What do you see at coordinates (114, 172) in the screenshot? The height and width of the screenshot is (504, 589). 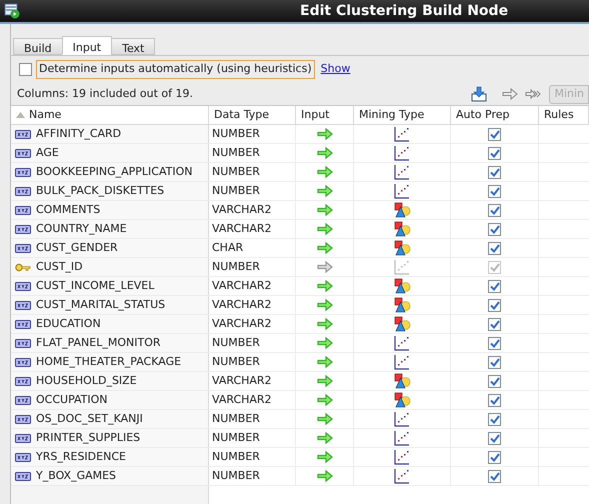 I see `column-name: BOOKKEEPING_APPLICATION` at bounding box center [114, 172].